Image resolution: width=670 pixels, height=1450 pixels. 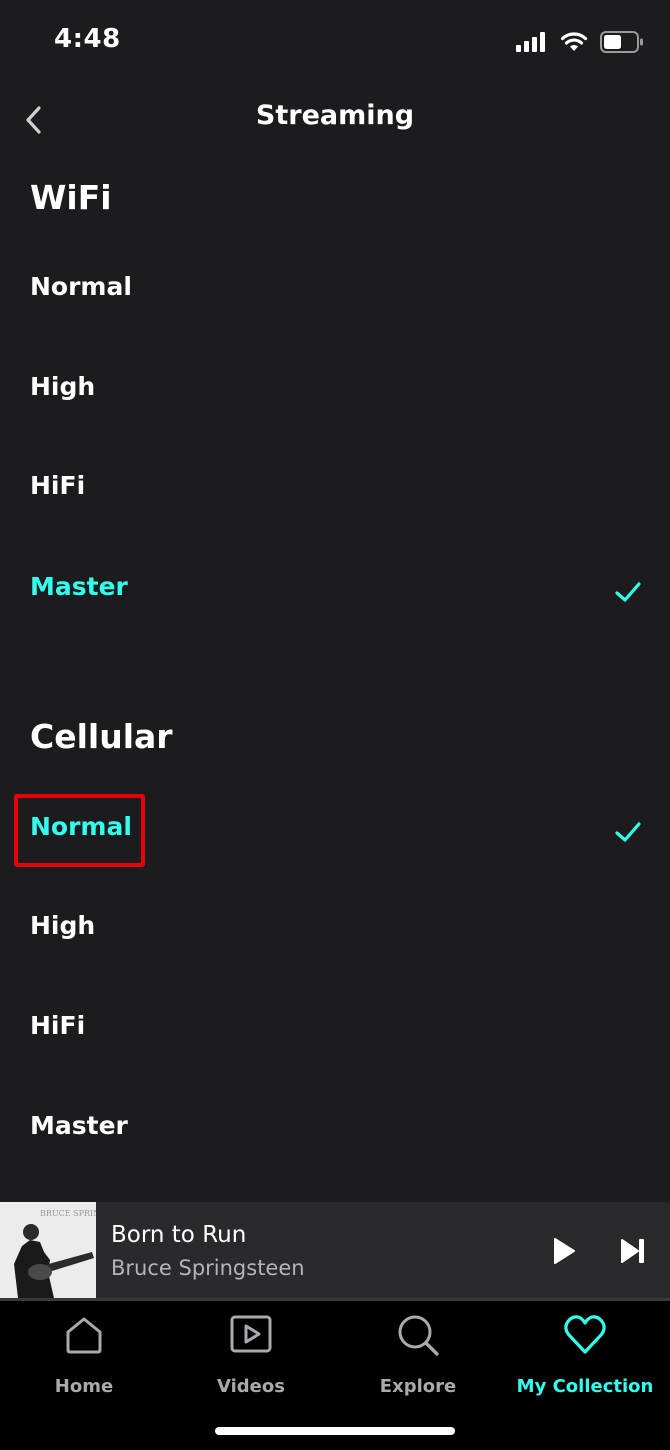 What do you see at coordinates (335, 115) in the screenshot?
I see `page-title: Streaming` at bounding box center [335, 115].